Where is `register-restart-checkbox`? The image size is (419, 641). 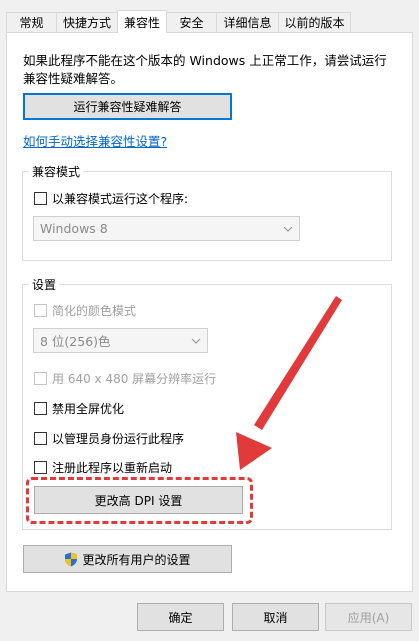
register-restart-checkbox is located at coordinates (40, 467).